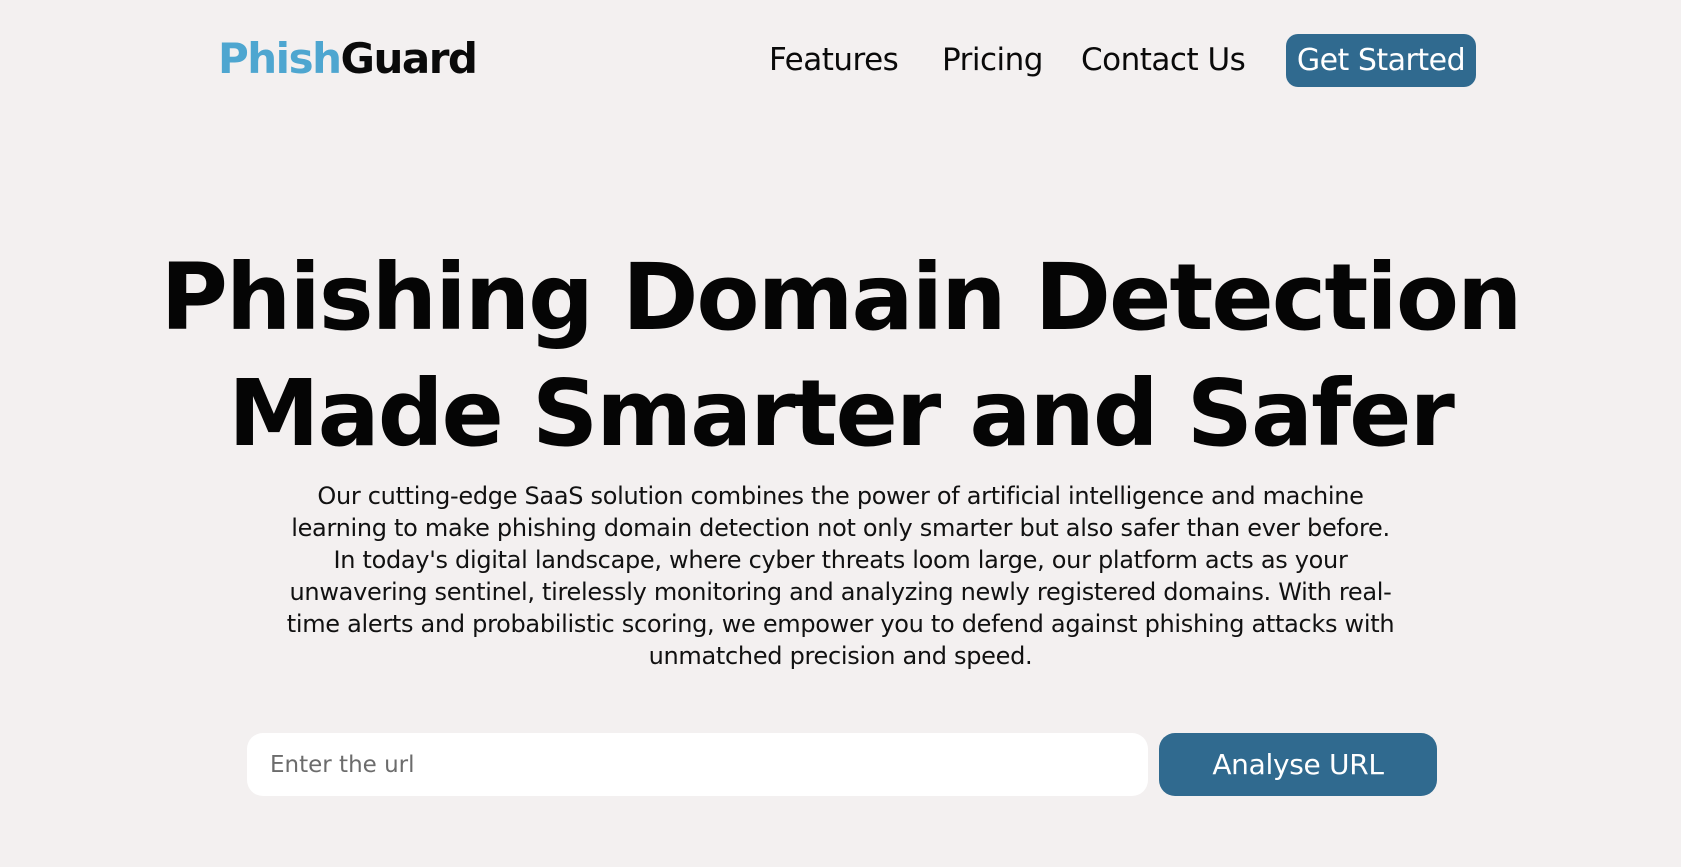 The image size is (1681, 867). I want to click on nav-link-features: Features, so click(834, 60).